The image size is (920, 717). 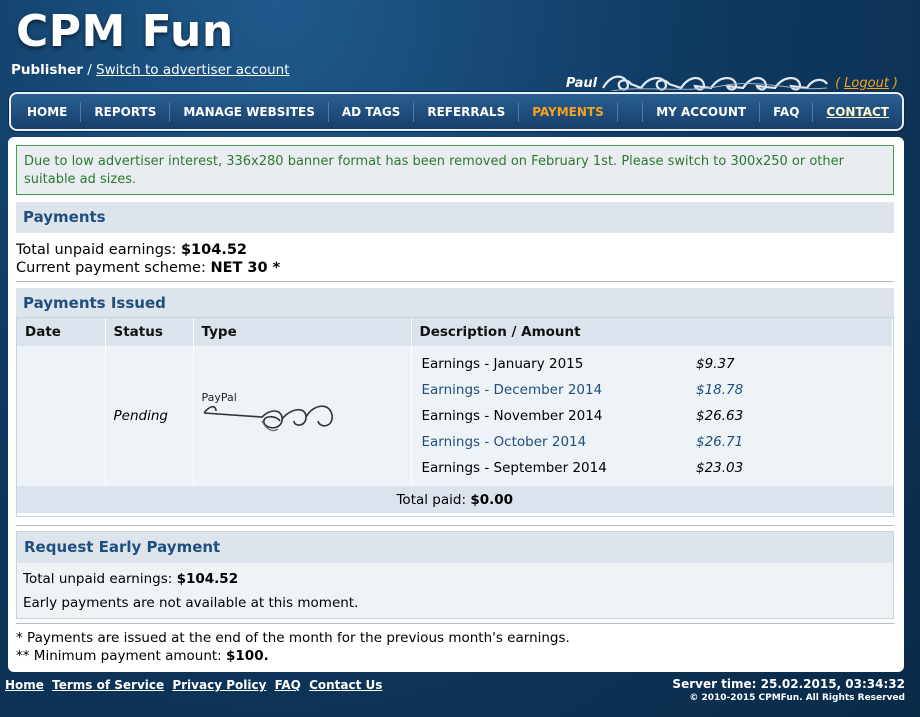 I want to click on nav-payments: PAYMENTS, so click(x=568, y=111).